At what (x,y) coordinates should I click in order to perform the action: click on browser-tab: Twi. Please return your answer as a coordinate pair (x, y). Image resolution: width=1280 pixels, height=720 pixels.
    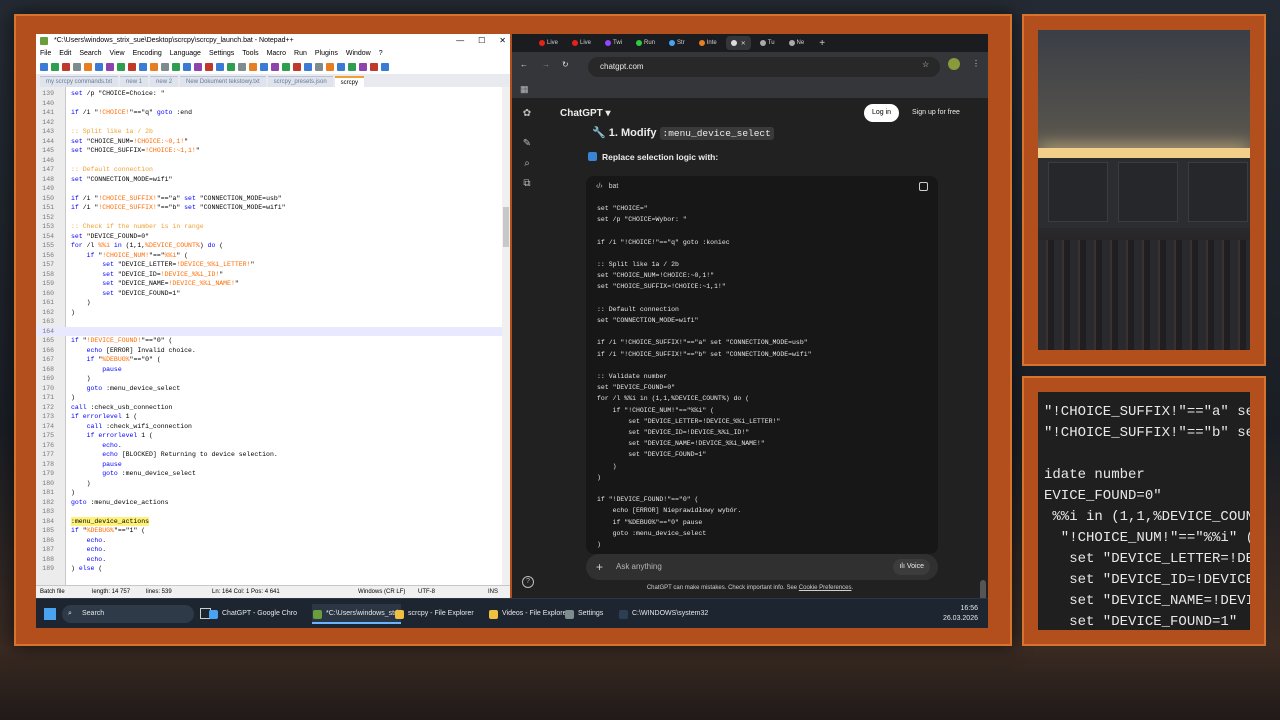
    Looking at the image, I should click on (613, 43).